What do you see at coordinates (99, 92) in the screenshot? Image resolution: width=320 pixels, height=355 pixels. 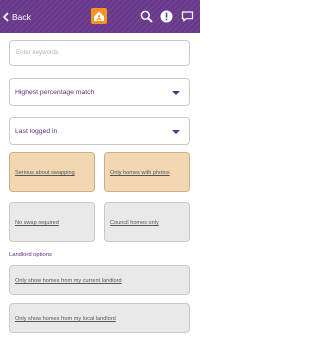 I see `sort-select: Highest percentage match` at bounding box center [99, 92].